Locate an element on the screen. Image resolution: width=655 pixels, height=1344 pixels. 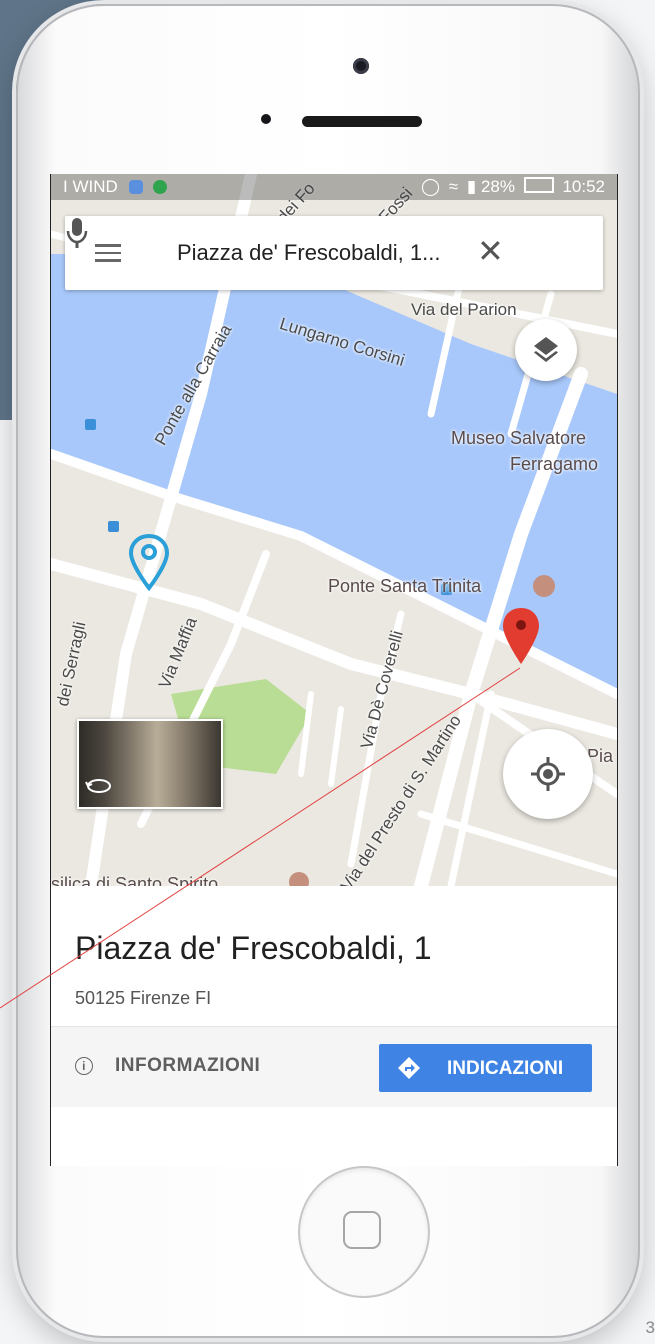
home-button is located at coordinates (364, 1232).